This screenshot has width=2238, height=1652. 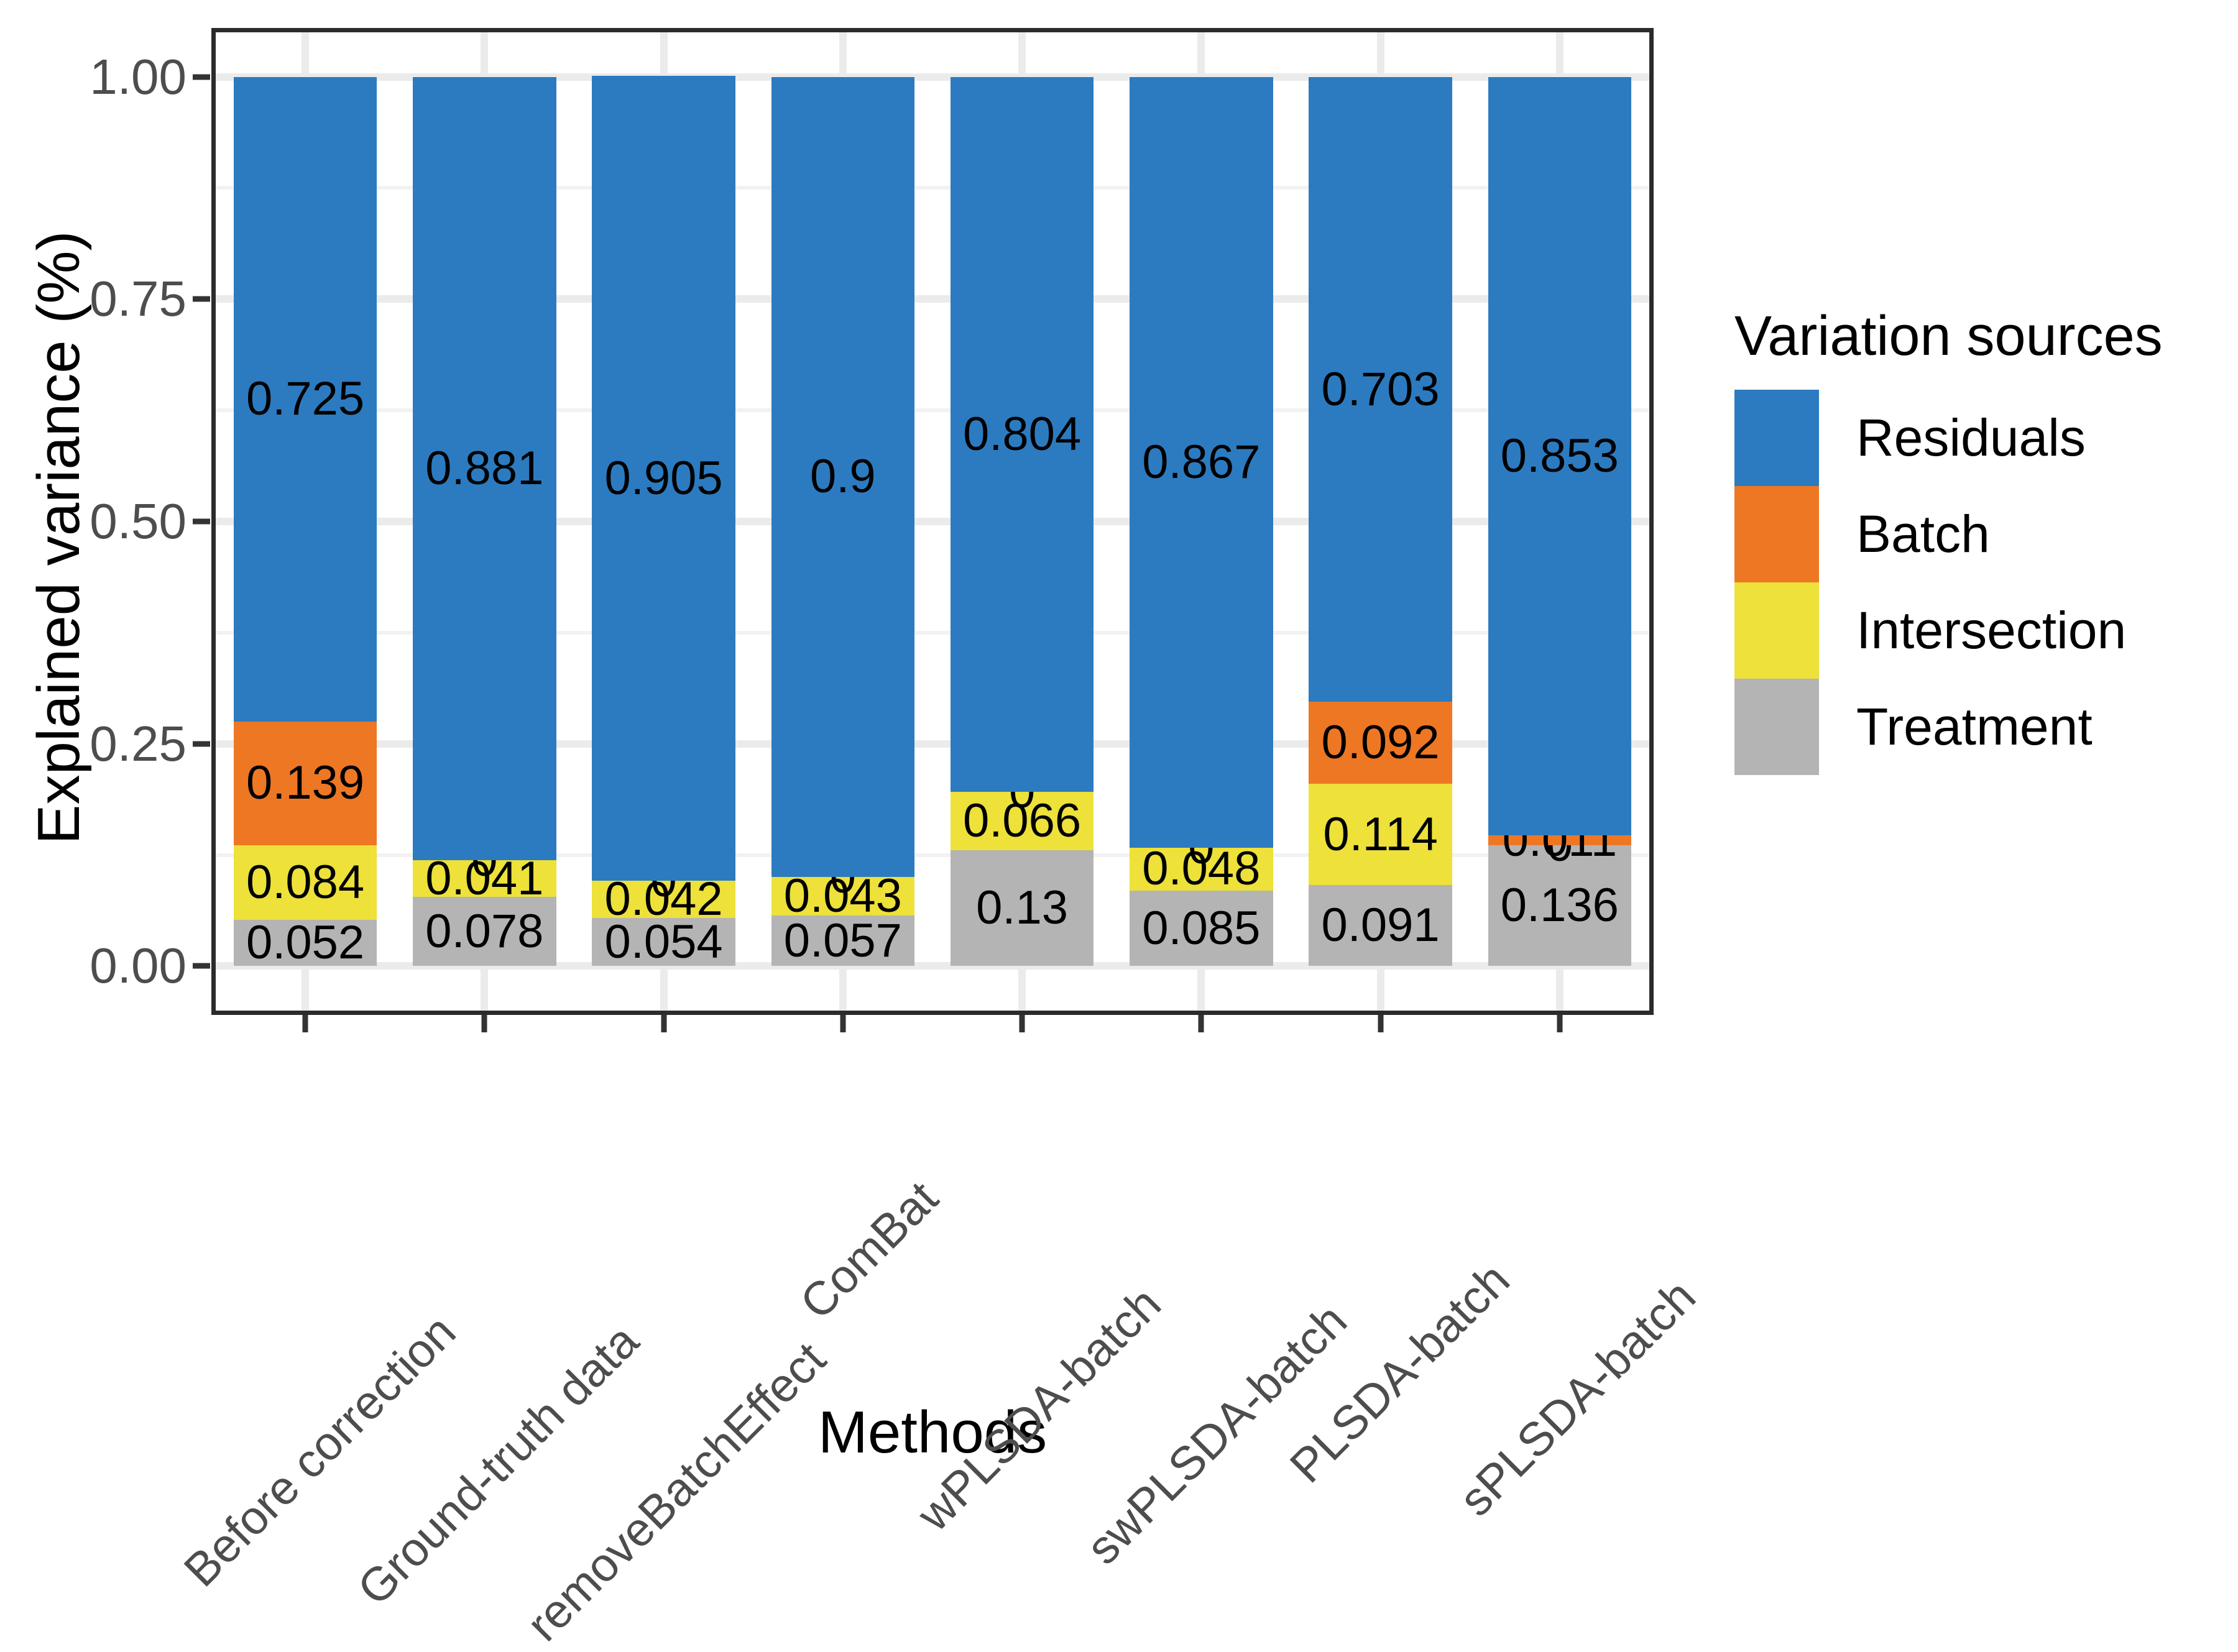 What do you see at coordinates (1559, 905) in the screenshot?
I see `bar-value-label: 0.136` at bounding box center [1559, 905].